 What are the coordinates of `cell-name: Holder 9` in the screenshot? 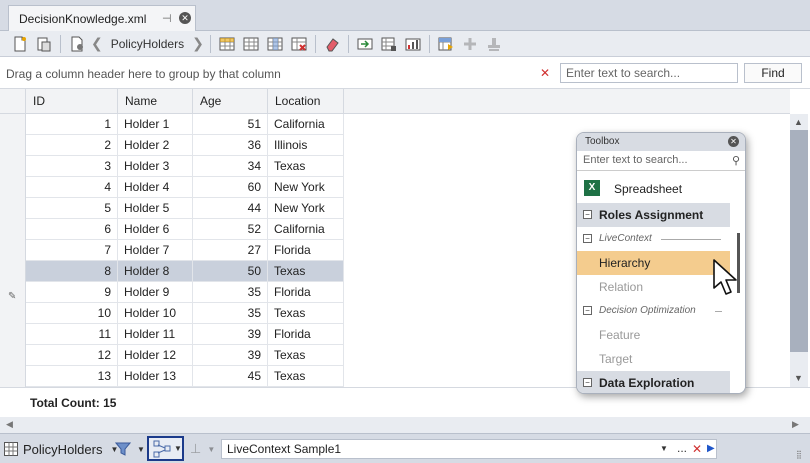 It's located at (155, 292).